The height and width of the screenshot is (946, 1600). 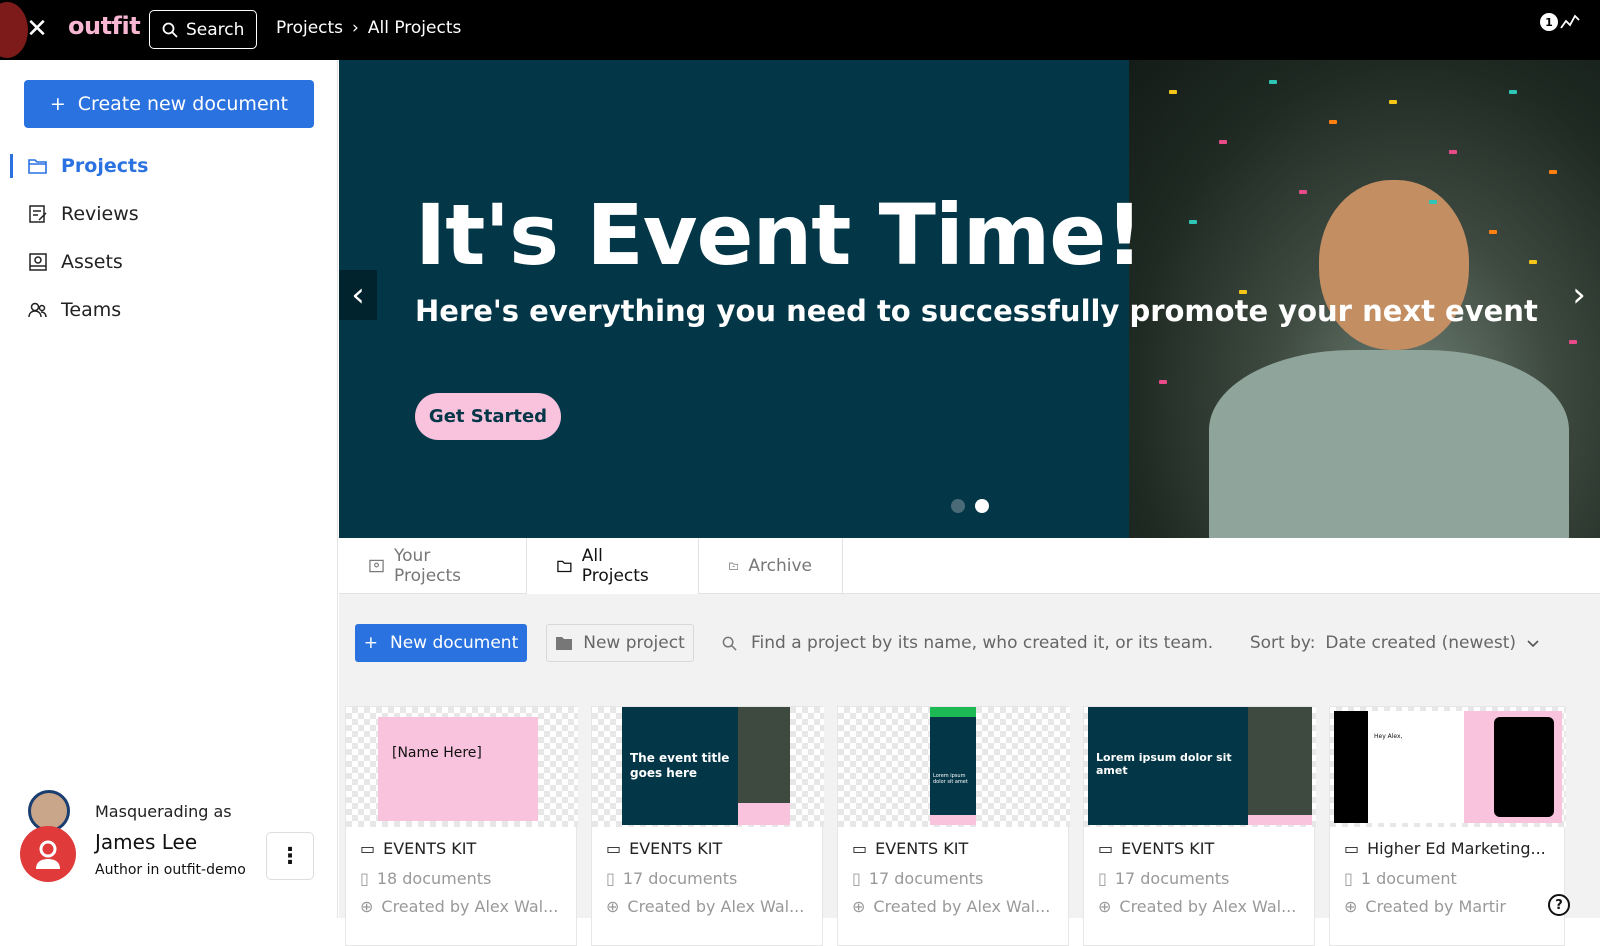 I want to click on archive-icon, so click(x=734, y=566).